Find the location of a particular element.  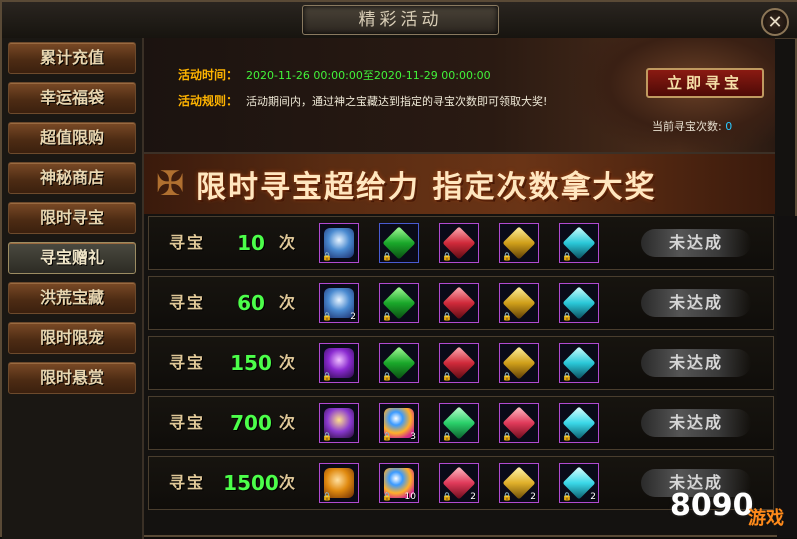

title-plate: 精彩活动 is located at coordinates (400, 20).